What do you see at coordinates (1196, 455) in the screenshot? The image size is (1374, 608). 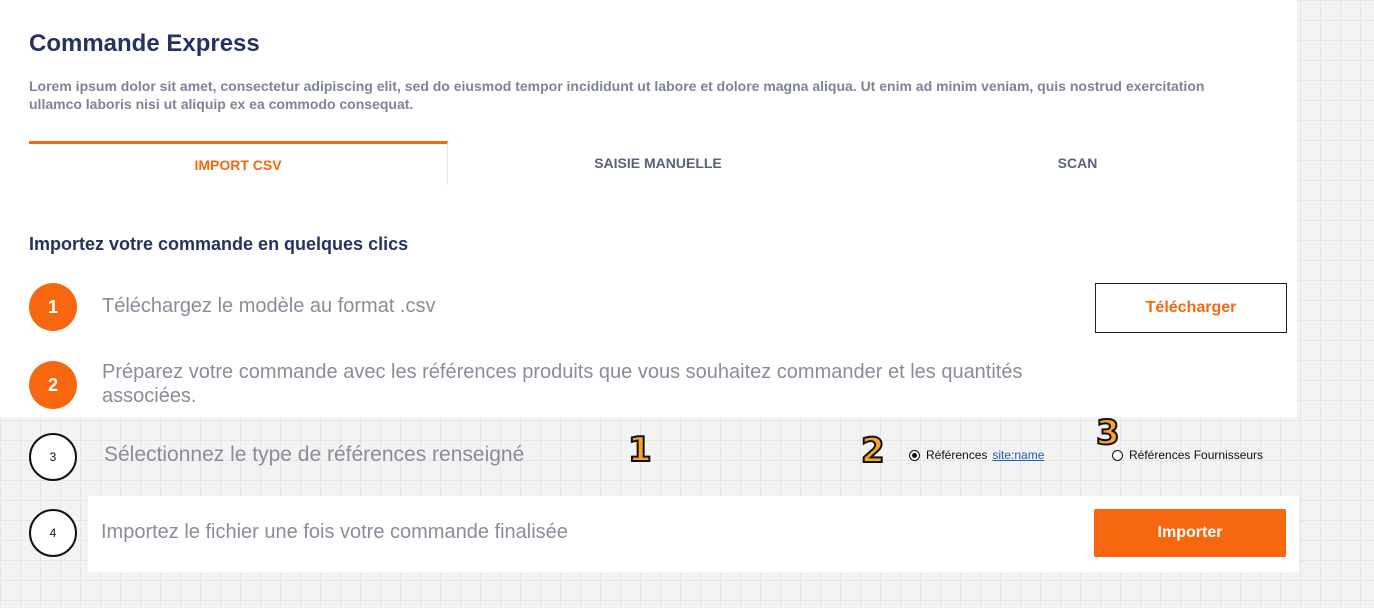 I see `radio-label: Références Fournisseurs` at bounding box center [1196, 455].